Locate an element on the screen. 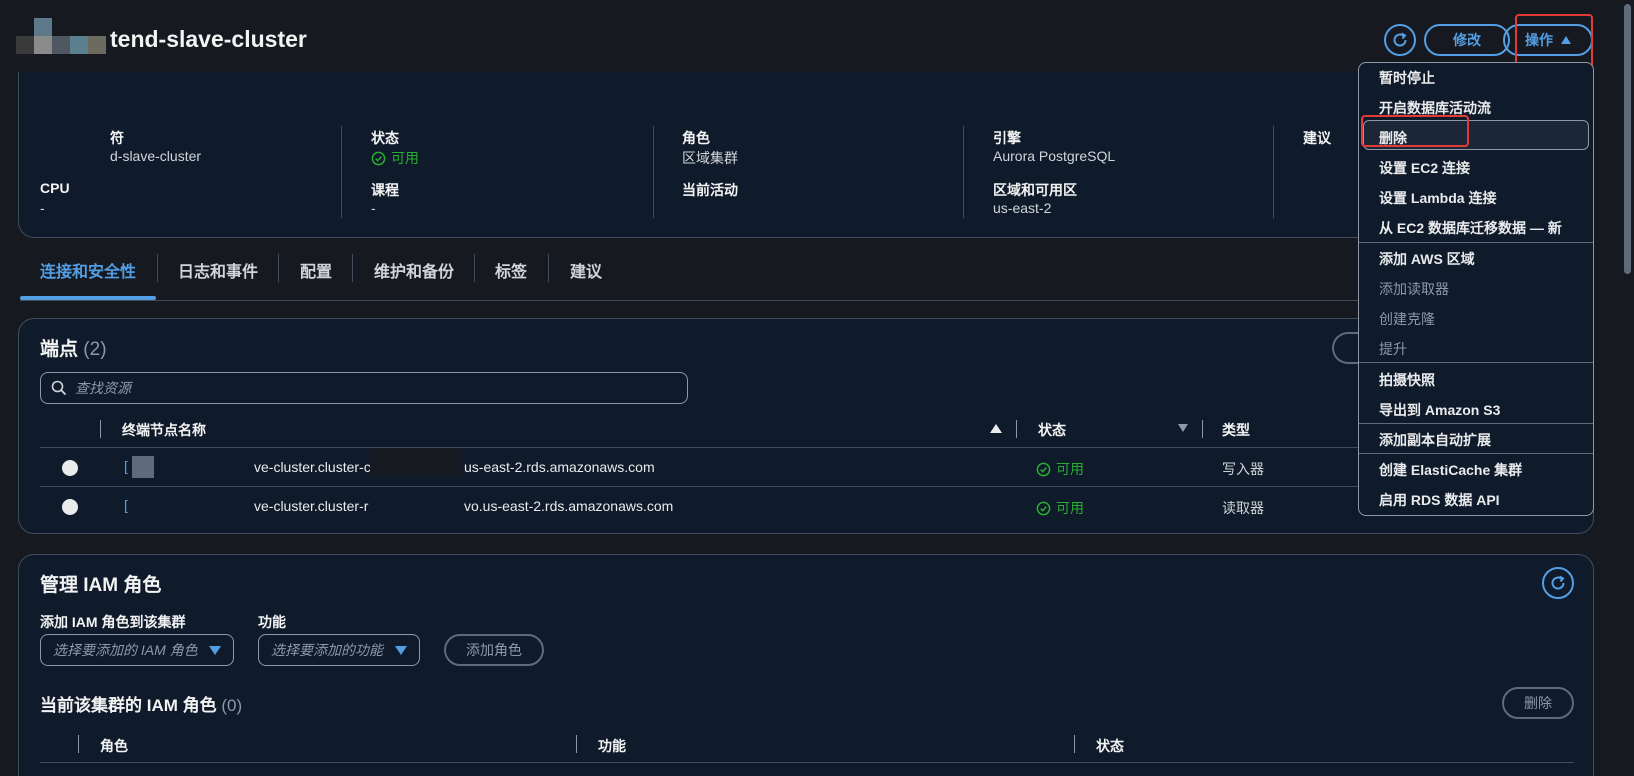  endpoint-name-mid: ve-cluster.cluster-c is located at coordinates (312, 467).